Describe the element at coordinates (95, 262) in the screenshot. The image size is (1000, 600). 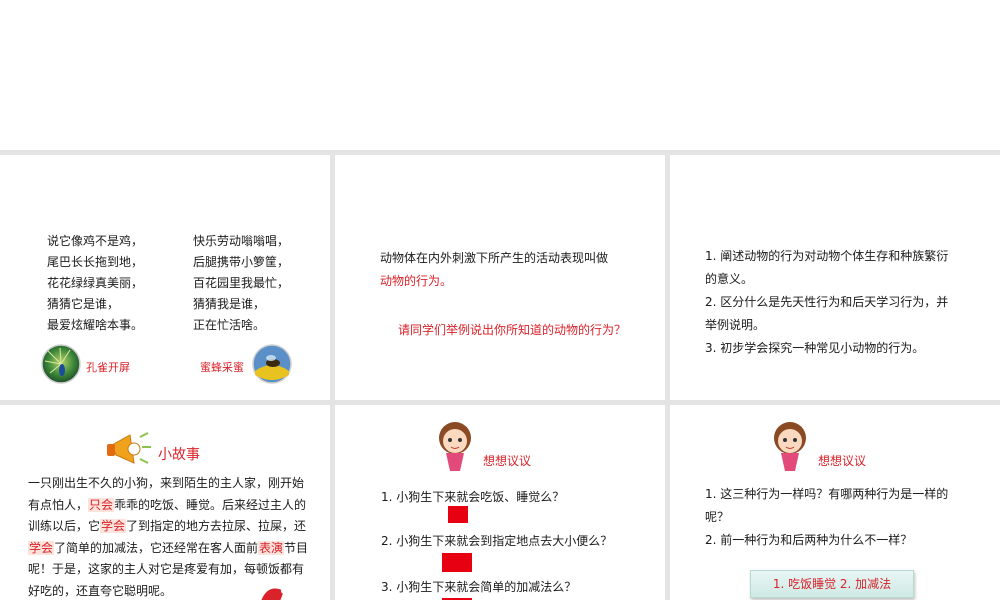
I see `riddle-line: 尾巴长长拖到地，` at that location.